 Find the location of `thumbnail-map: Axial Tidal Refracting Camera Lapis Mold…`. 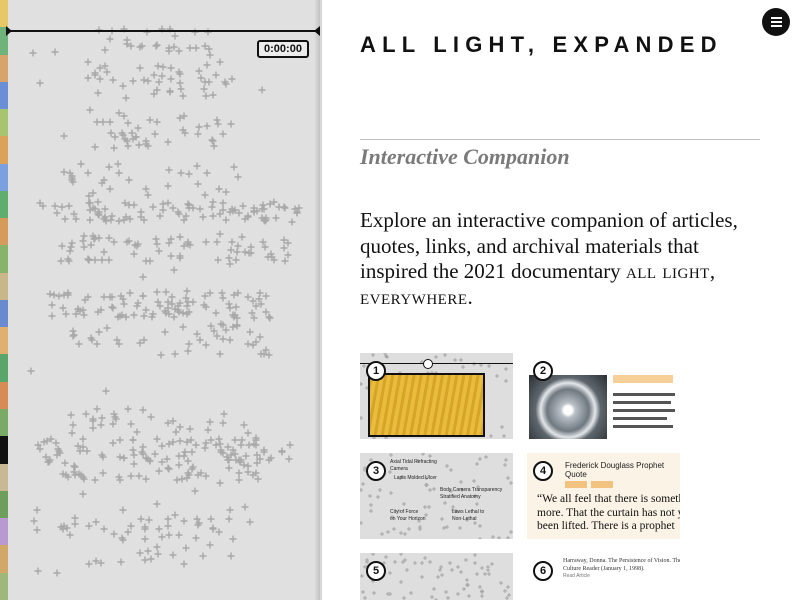

thumbnail-map: Axial Tidal Refracting Camera Lapis Mold… is located at coordinates (436, 496).